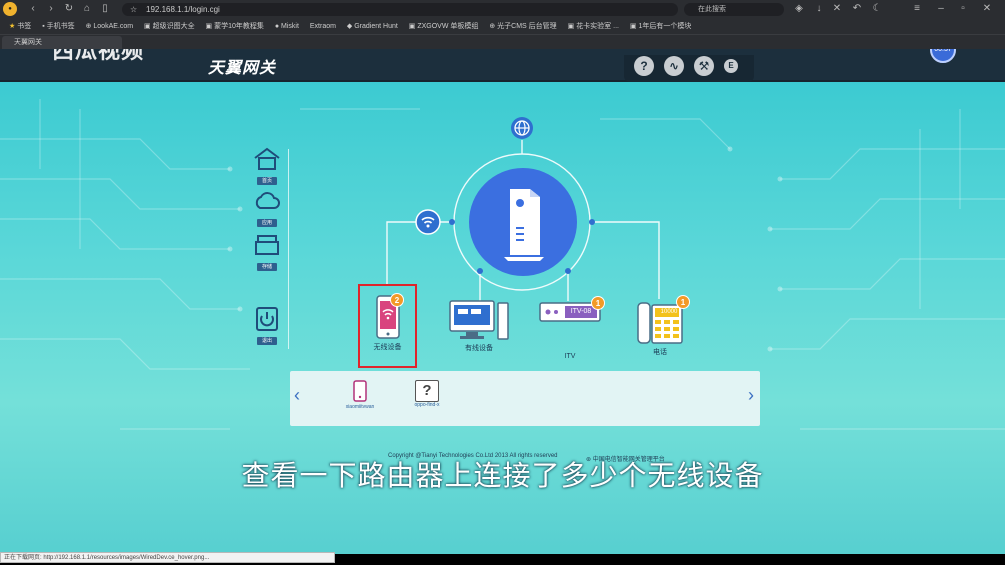 This screenshot has height=565, width=1005. What do you see at coordinates (669, 312) in the screenshot?
I see `device-phone-screen: 10000` at bounding box center [669, 312].